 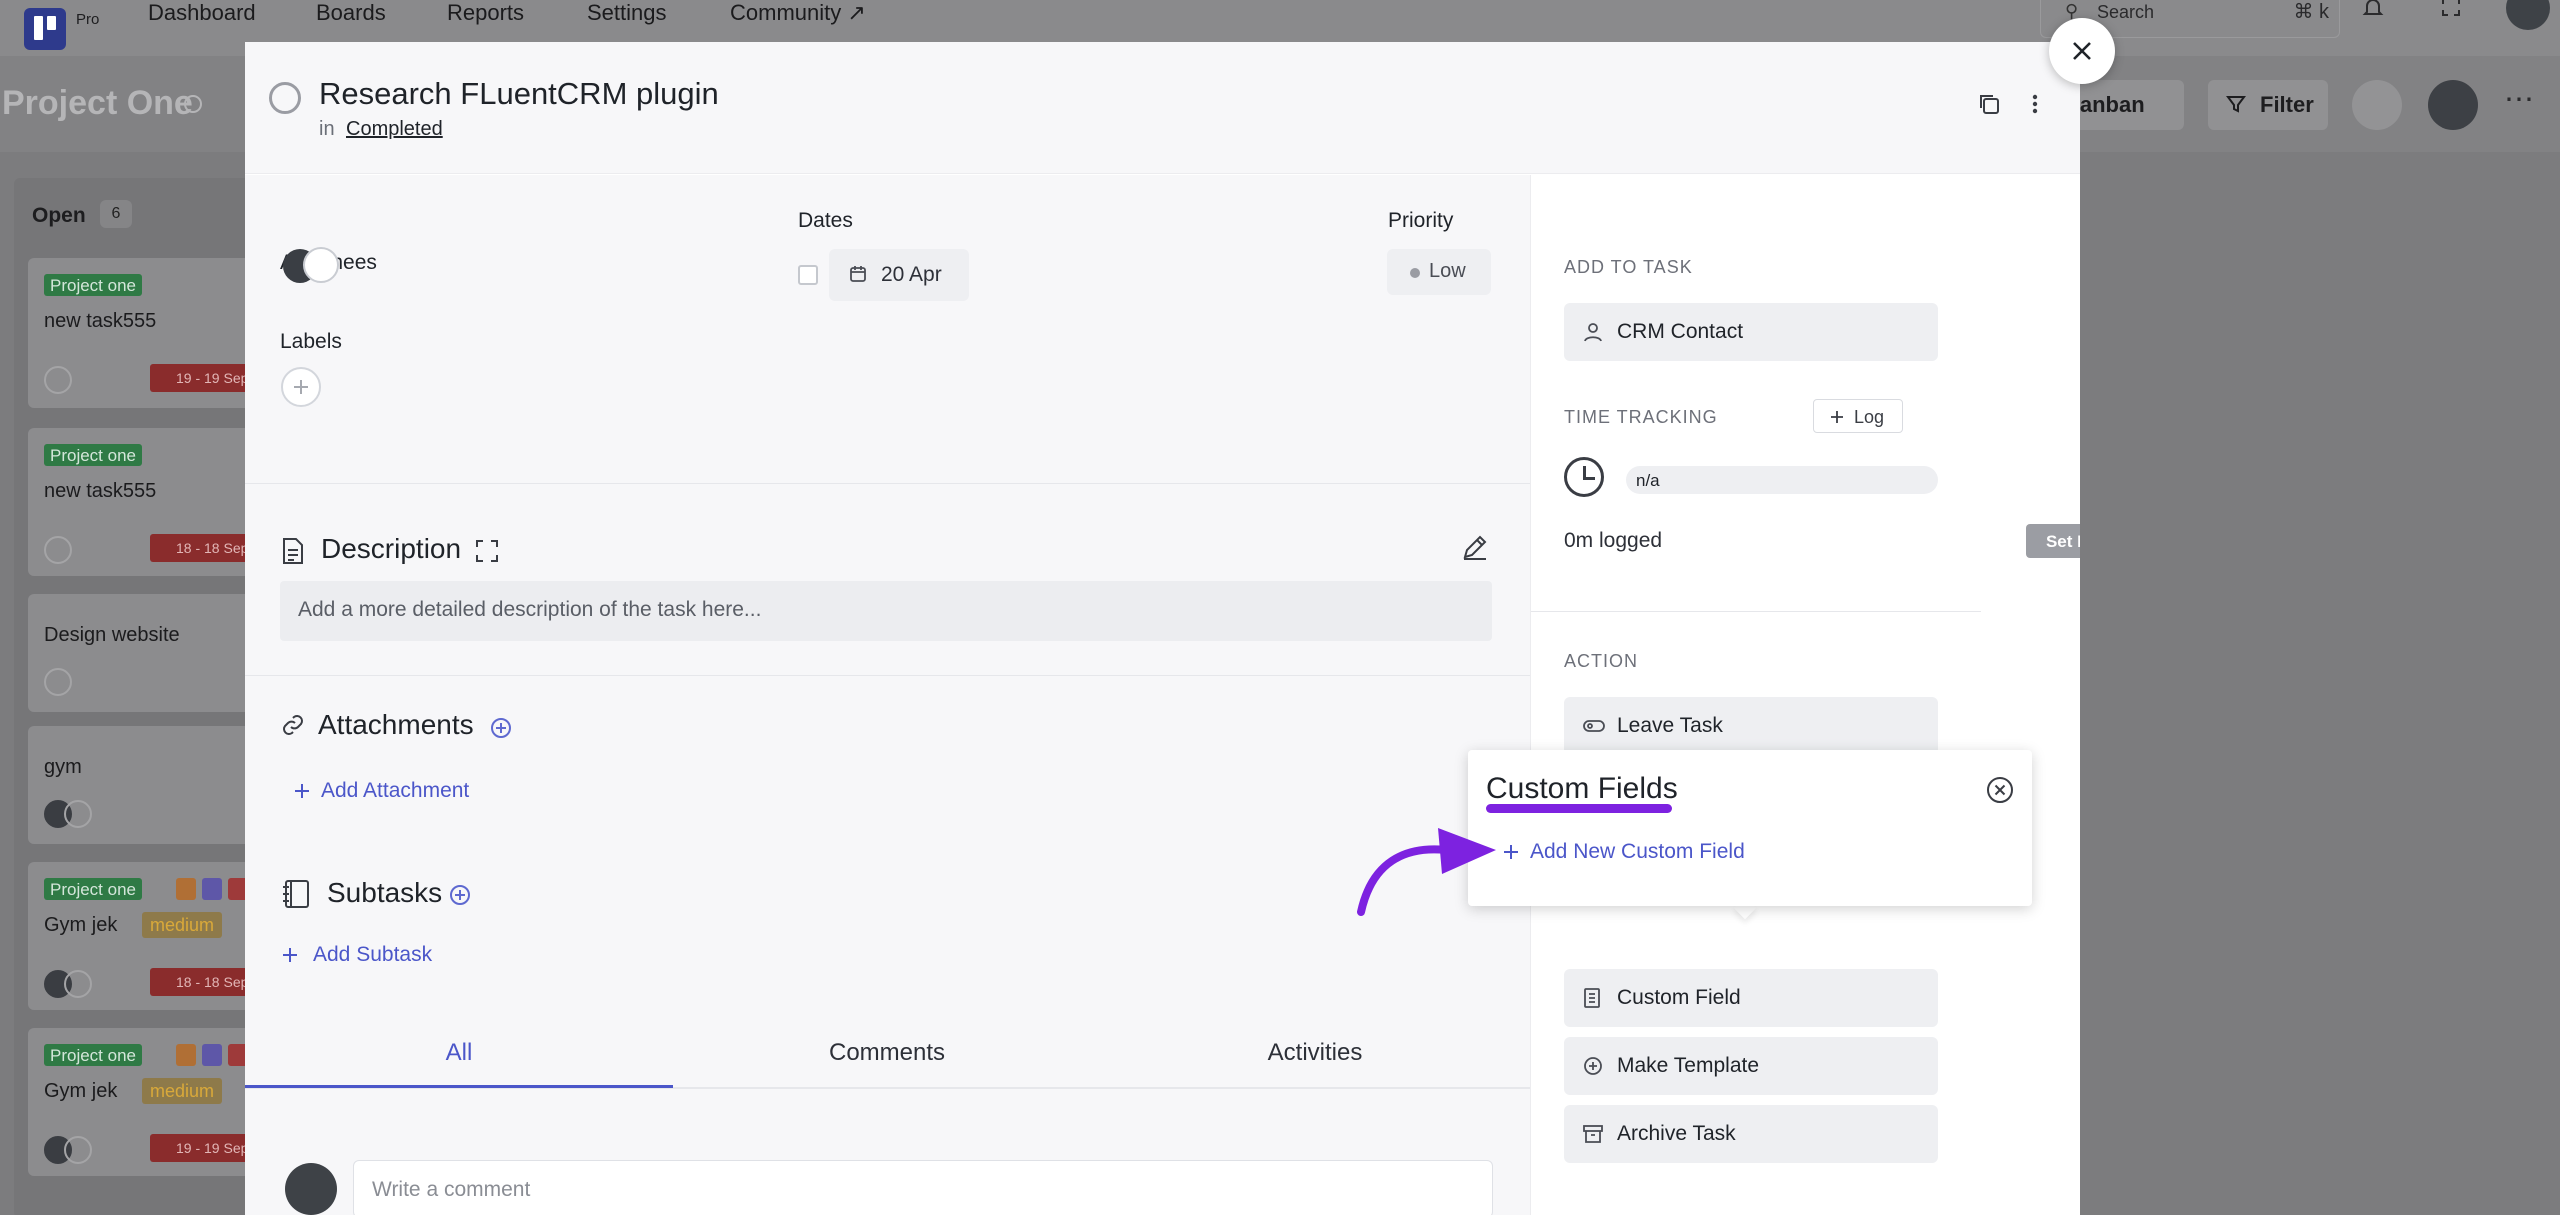 I want to click on set-estimation-button: Set Estimation, so click(x=2053, y=541).